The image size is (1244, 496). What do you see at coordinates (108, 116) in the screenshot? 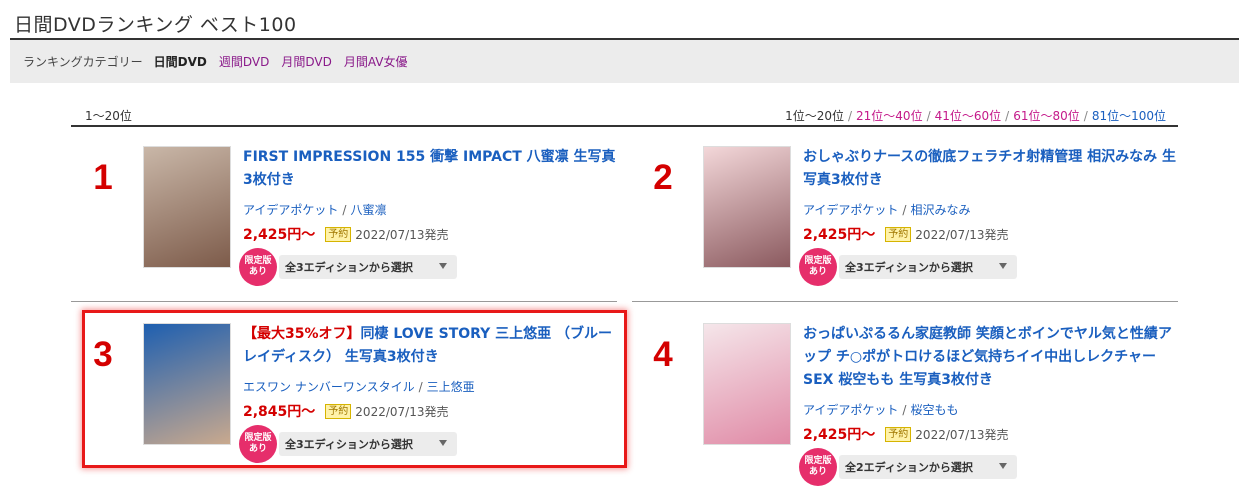
I see `range-current: 1〜20位` at bounding box center [108, 116].